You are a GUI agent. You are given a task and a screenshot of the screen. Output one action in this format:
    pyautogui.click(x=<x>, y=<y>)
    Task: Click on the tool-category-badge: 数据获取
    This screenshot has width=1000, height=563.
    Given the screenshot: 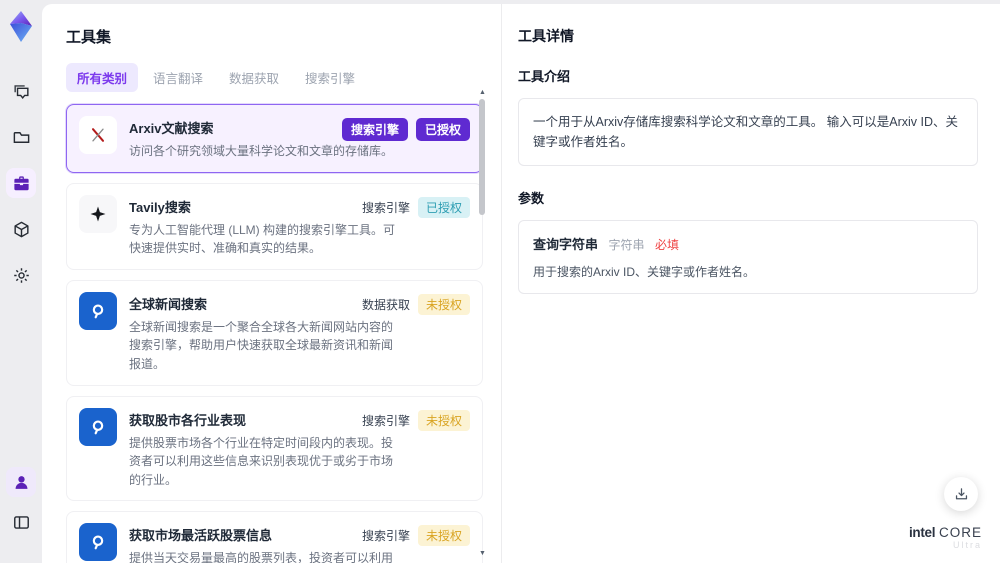 What is the action you would take?
    pyautogui.click(x=385, y=304)
    